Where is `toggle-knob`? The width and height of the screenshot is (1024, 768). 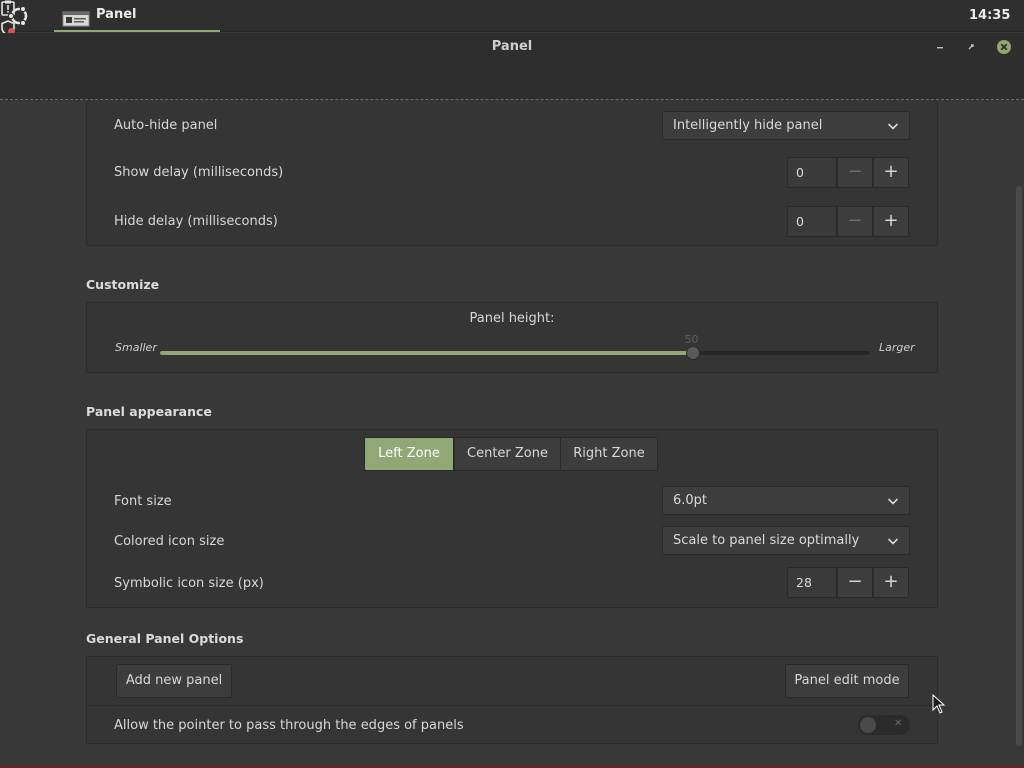
toggle-knob is located at coordinates (868, 725).